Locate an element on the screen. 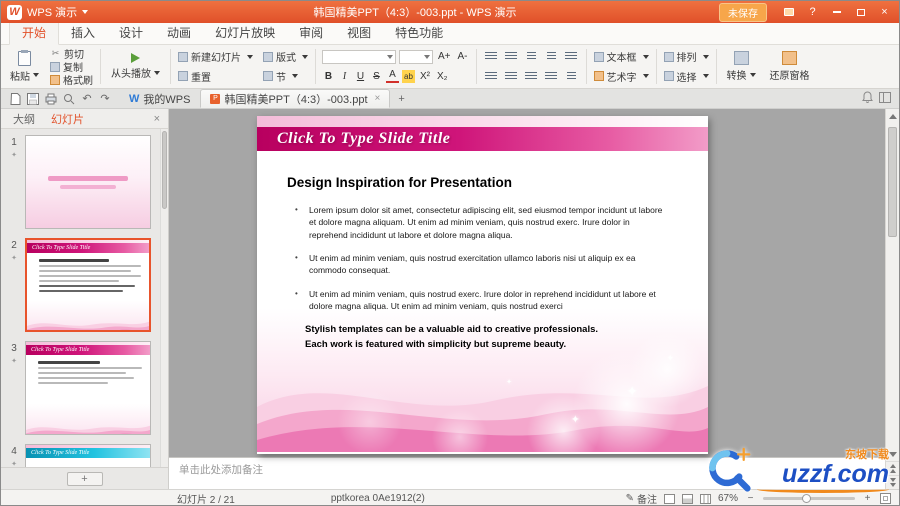  layout-button: 版式 is located at coordinates (285, 57).